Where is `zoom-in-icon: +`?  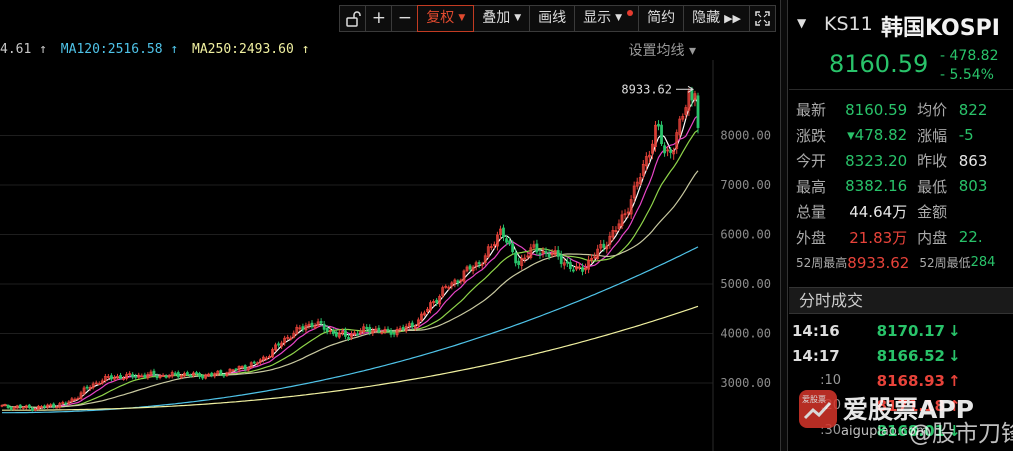 zoom-in-icon: + is located at coordinates (378, 18).